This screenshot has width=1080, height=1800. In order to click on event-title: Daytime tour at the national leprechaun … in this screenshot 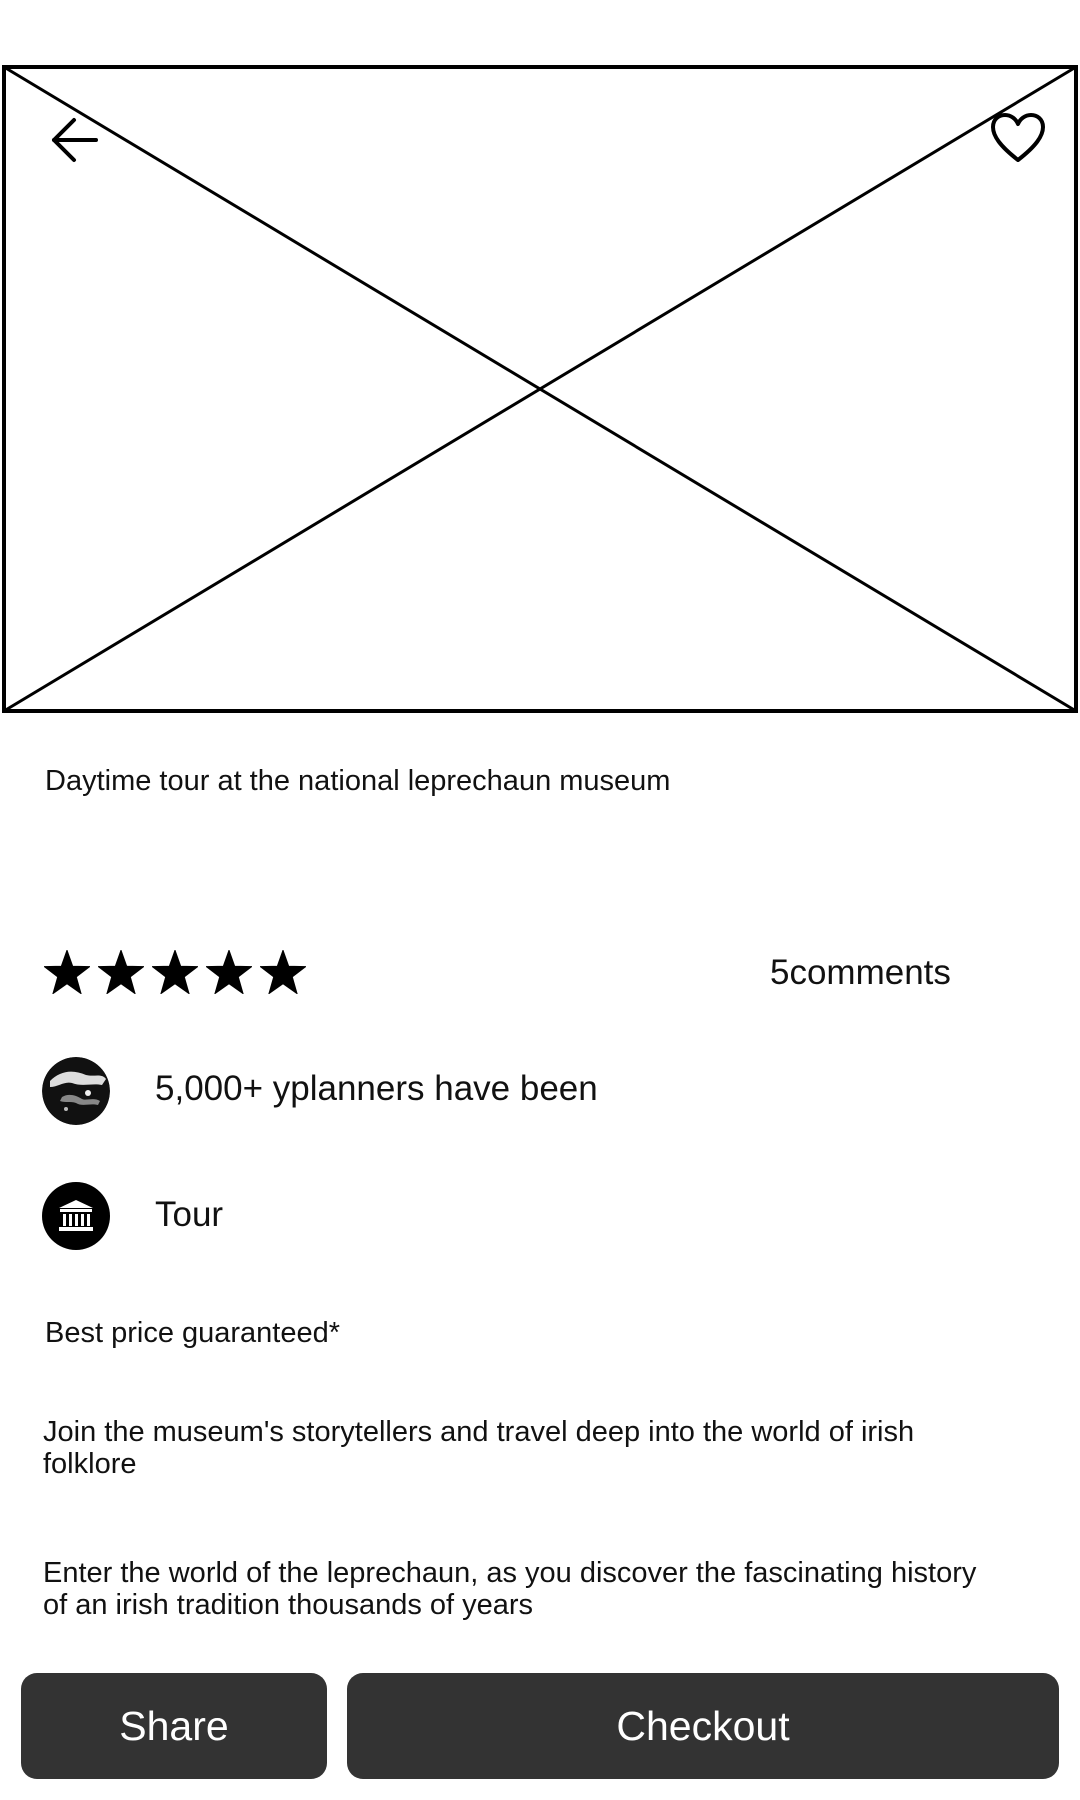, I will do `click(358, 781)`.